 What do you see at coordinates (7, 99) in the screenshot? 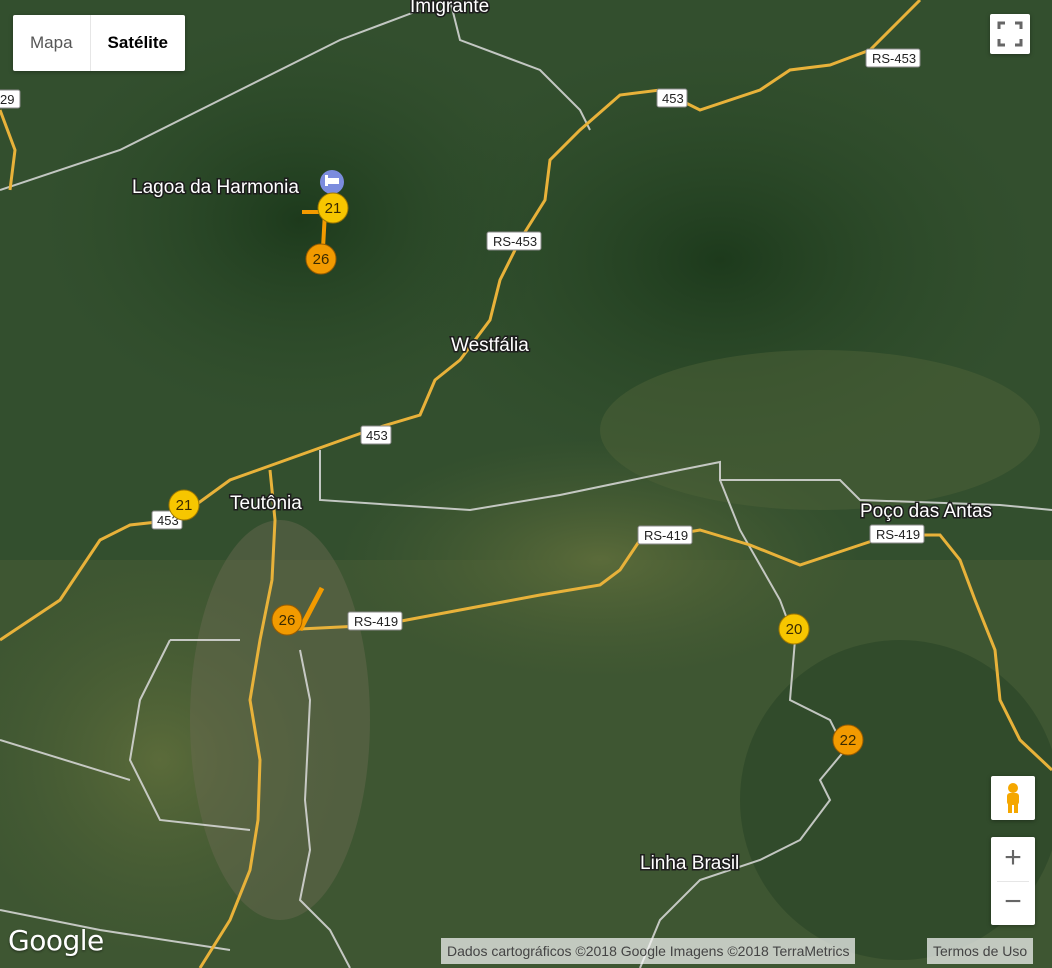
I see `svg-text: 29` at bounding box center [7, 99].